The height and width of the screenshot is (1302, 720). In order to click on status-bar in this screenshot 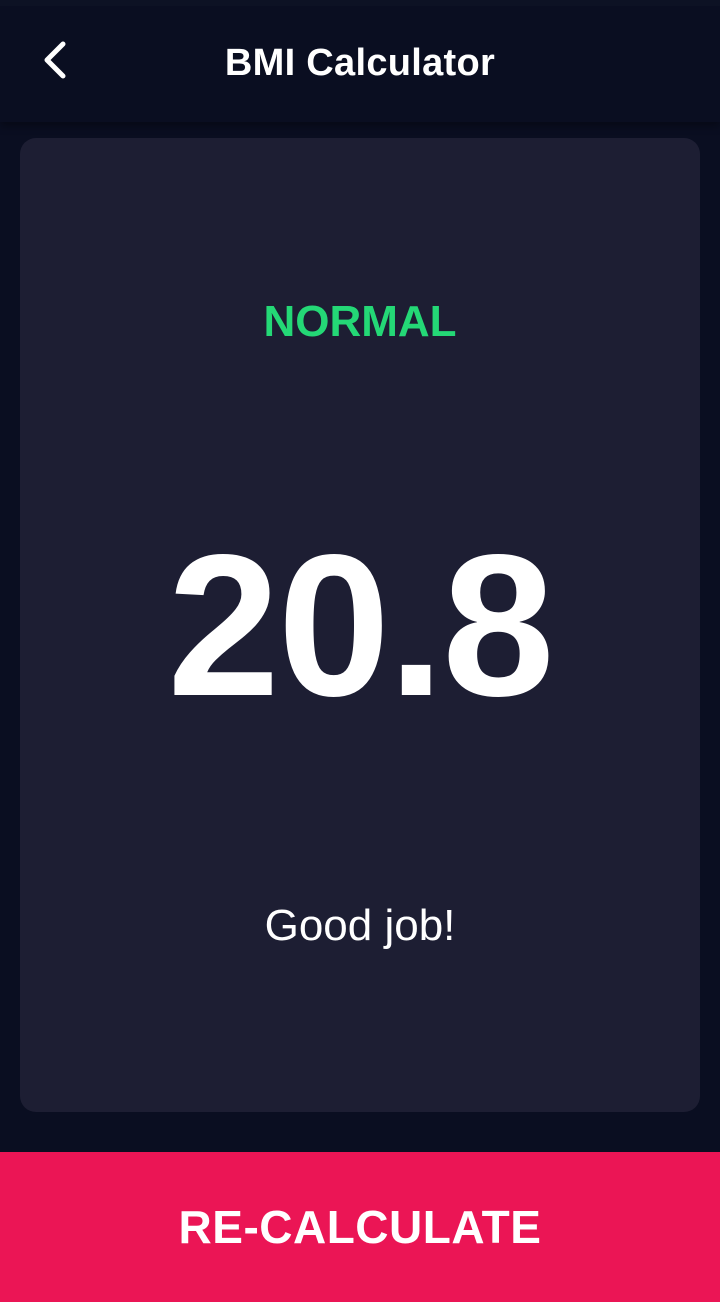, I will do `click(360, 3)`.